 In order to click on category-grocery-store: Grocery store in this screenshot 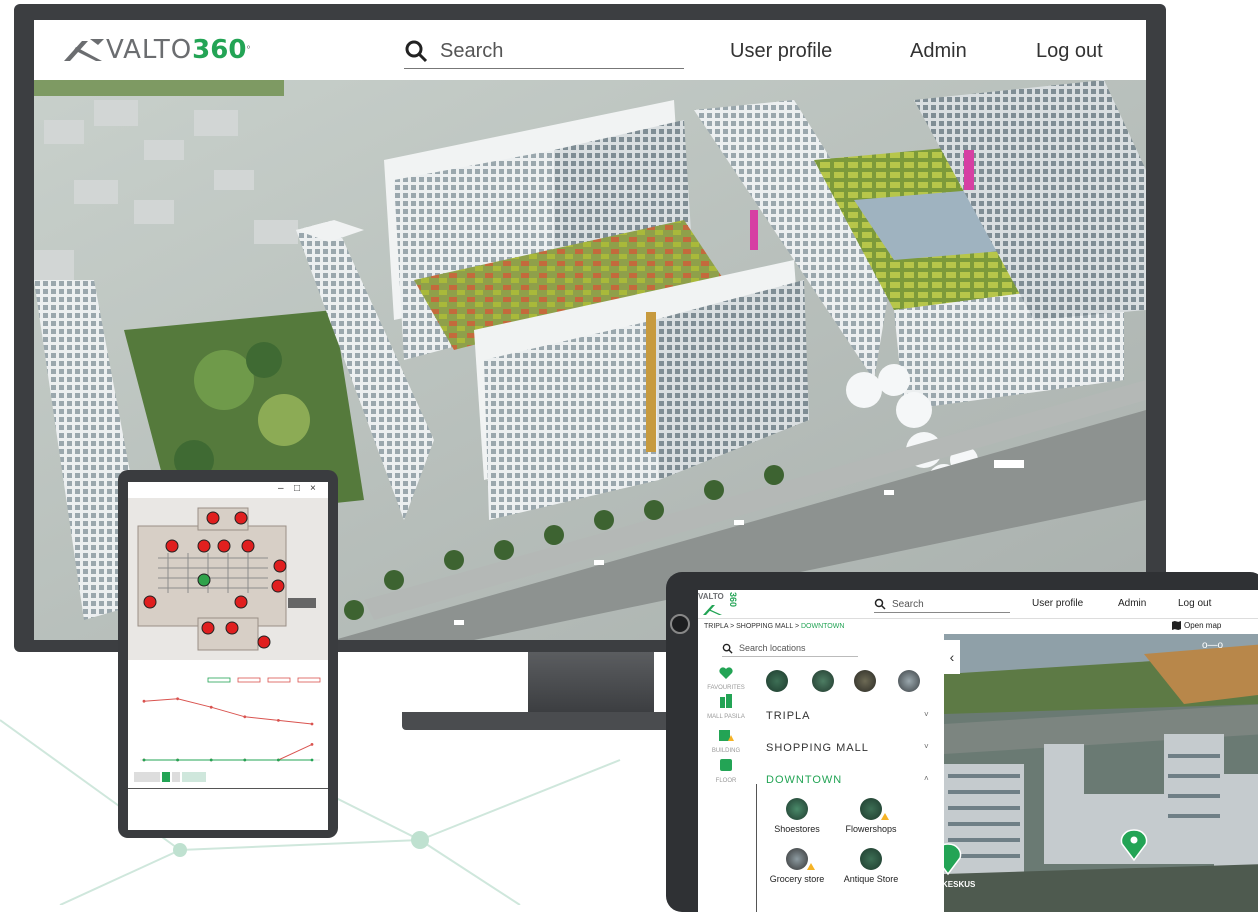, I will do `click(797, 866)`.